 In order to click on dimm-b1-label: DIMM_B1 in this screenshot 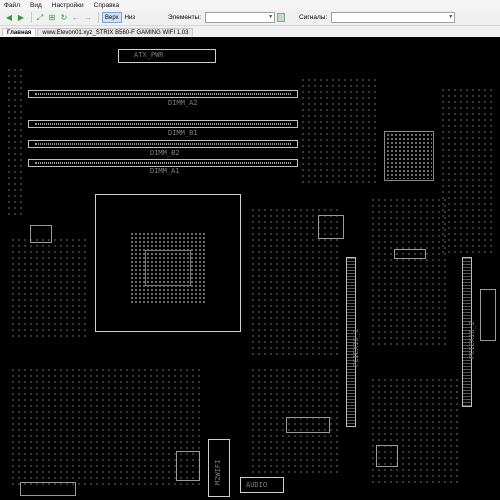, I will do `click(183, 133)`.